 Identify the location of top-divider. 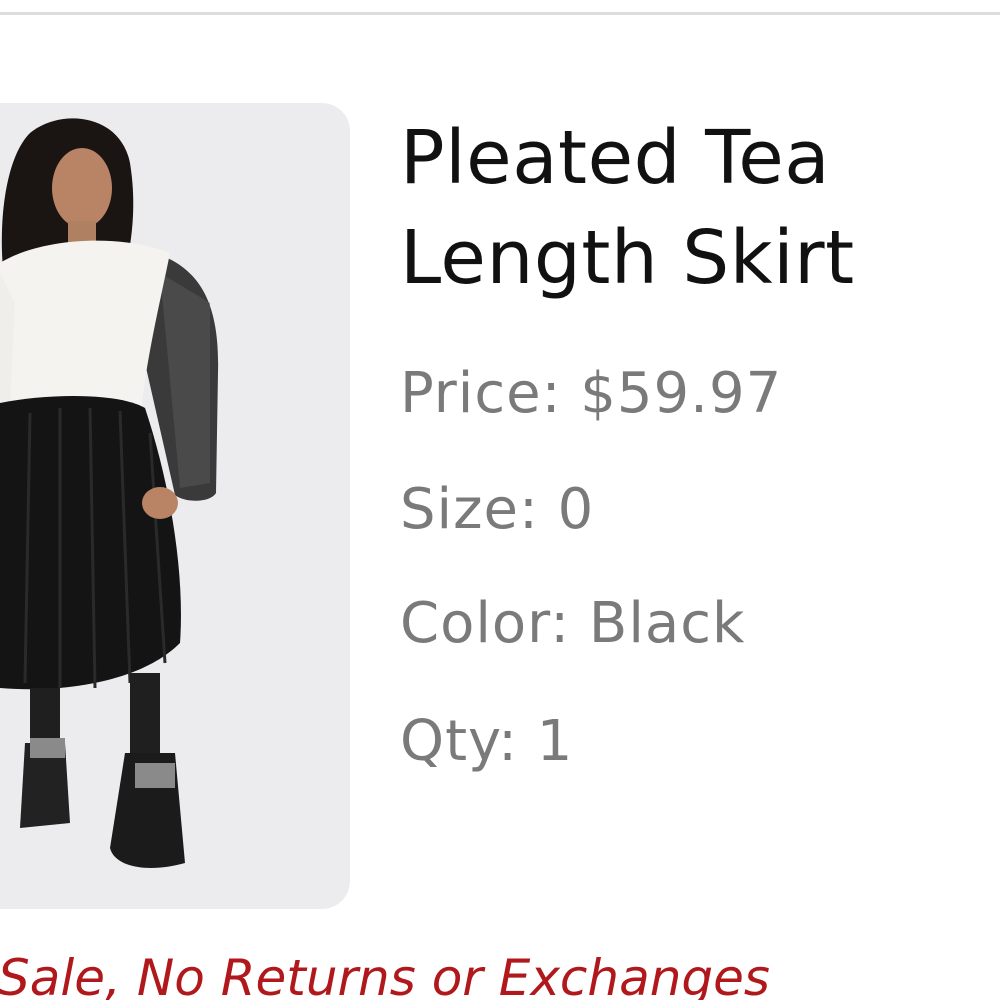
(500, 13).